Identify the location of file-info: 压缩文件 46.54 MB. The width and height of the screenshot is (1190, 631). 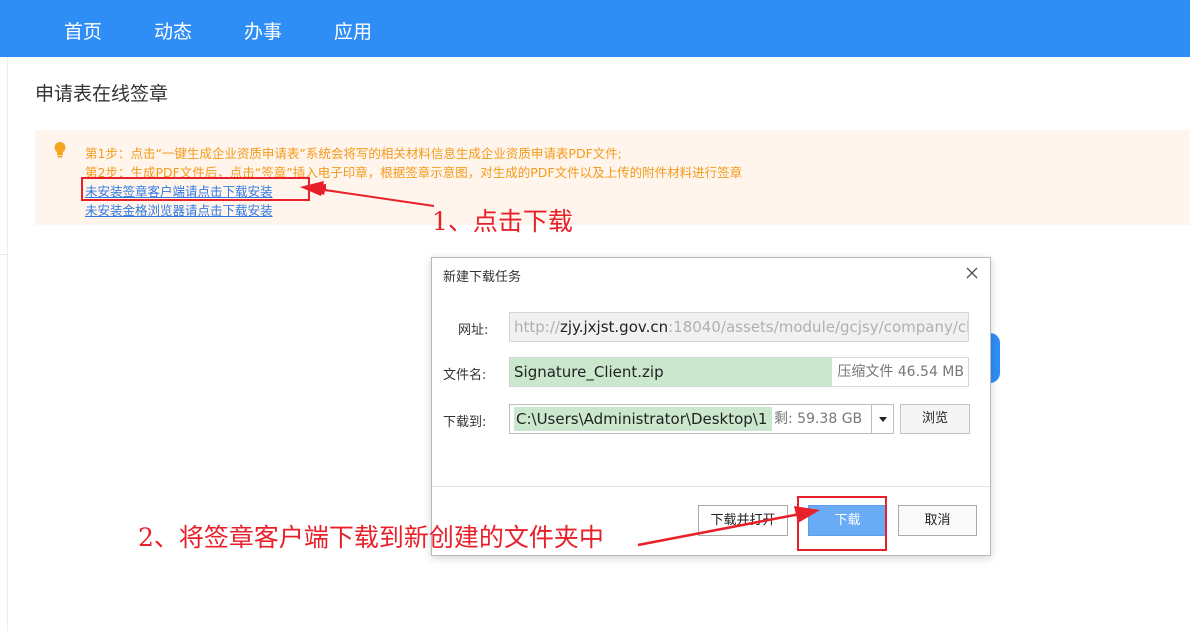
(900, 372).